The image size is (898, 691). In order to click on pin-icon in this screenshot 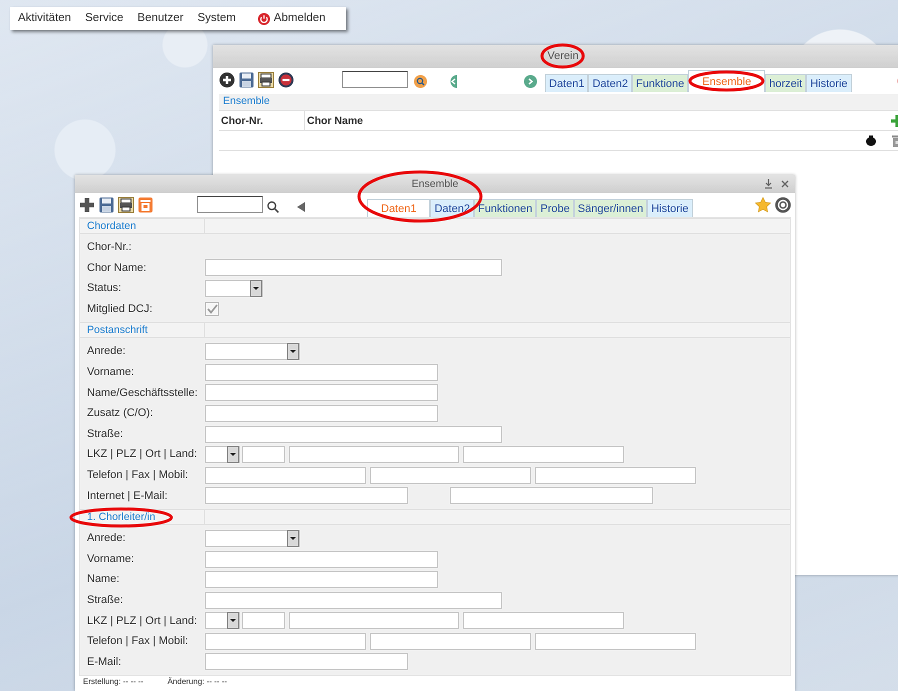, I will do `click(768, 184)`.